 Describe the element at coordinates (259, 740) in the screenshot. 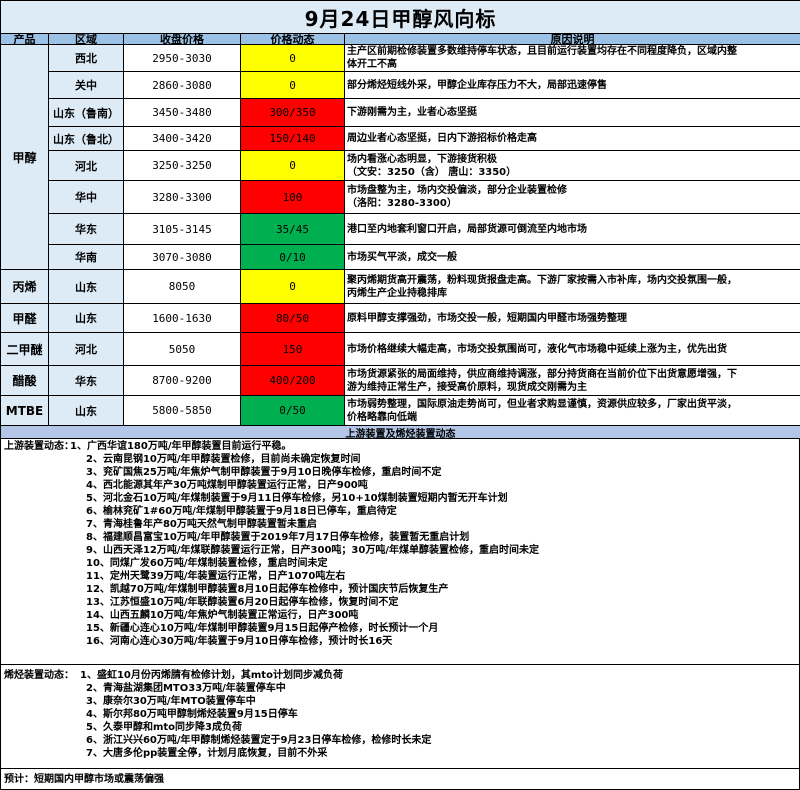

I see `olefin-item: 6、浙江兴兴60万吨/年甲醇制烯烃装置定于9月23日停车检修，检修时长未定` at that location.